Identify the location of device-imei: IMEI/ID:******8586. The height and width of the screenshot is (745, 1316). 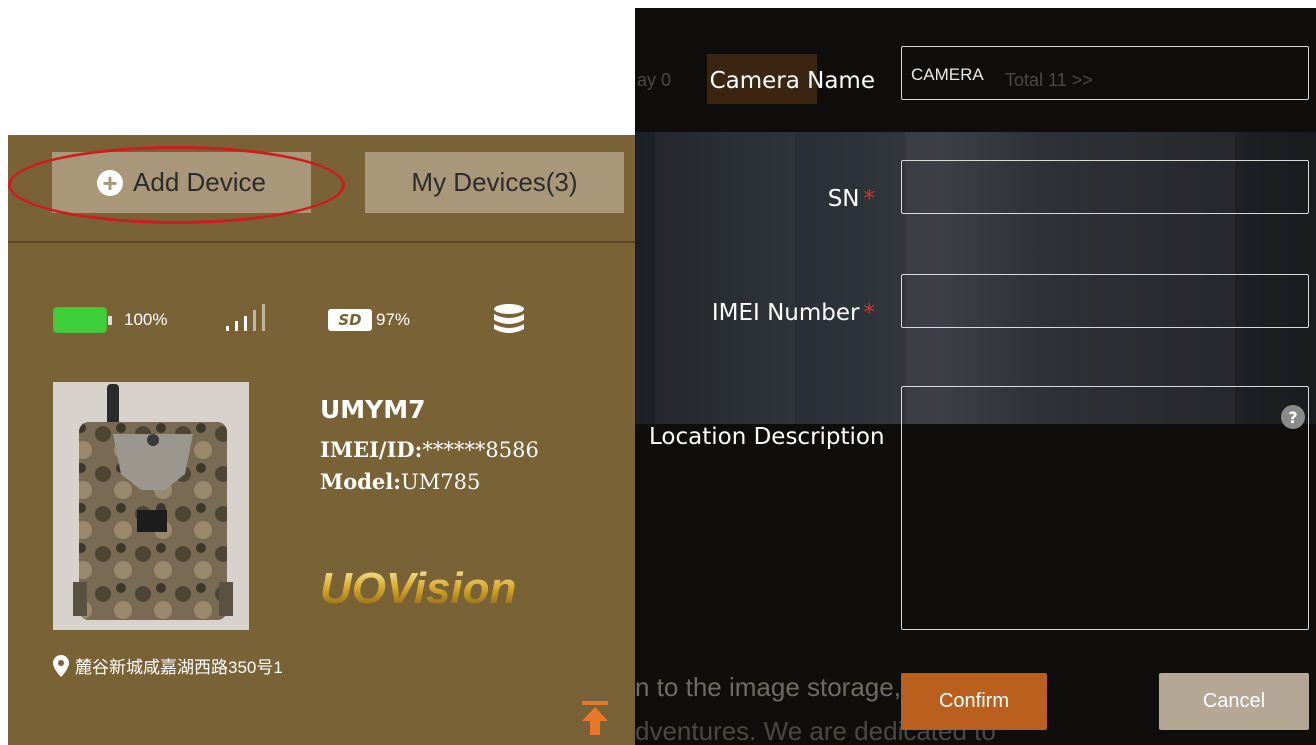
(429, 449).